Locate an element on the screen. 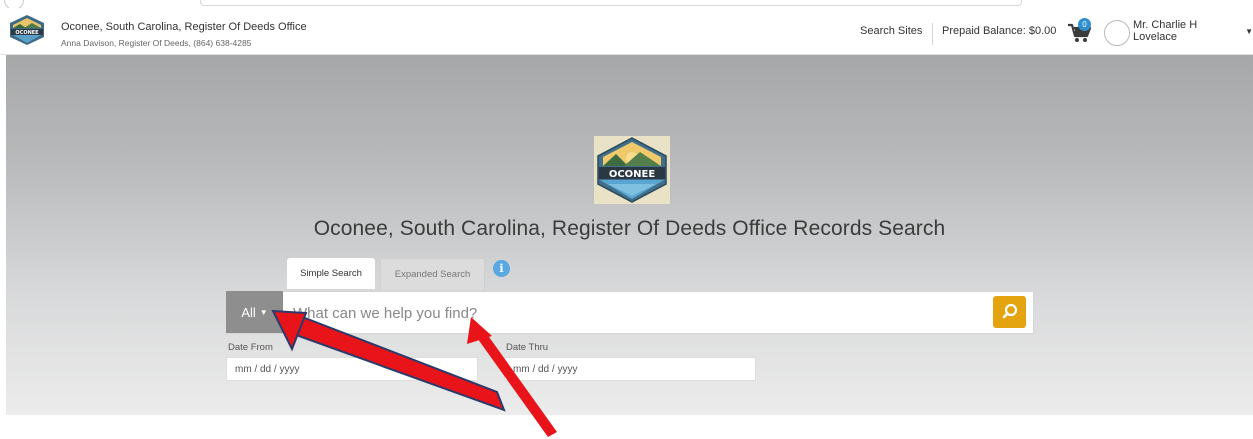  browser-chrome-strip is located at coordinates (626, 5).